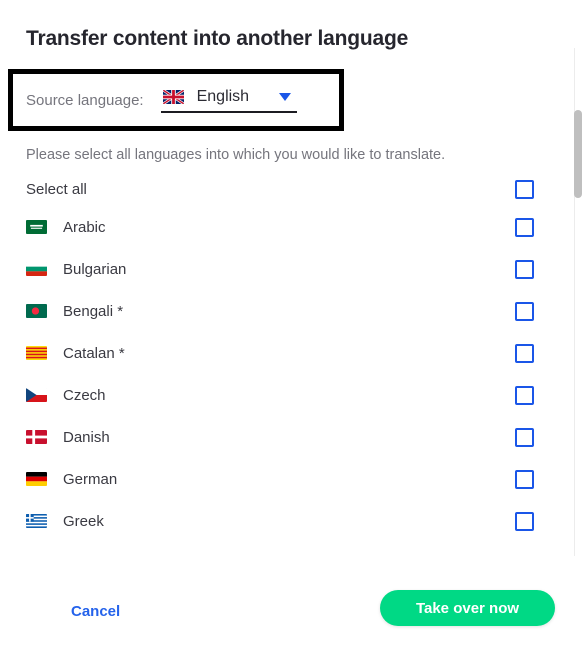 This screenshot has width=586, height=662. Describe the element at coordinates (56, 189) in the screenshot. I see `select-all-label: Select all` at that location.